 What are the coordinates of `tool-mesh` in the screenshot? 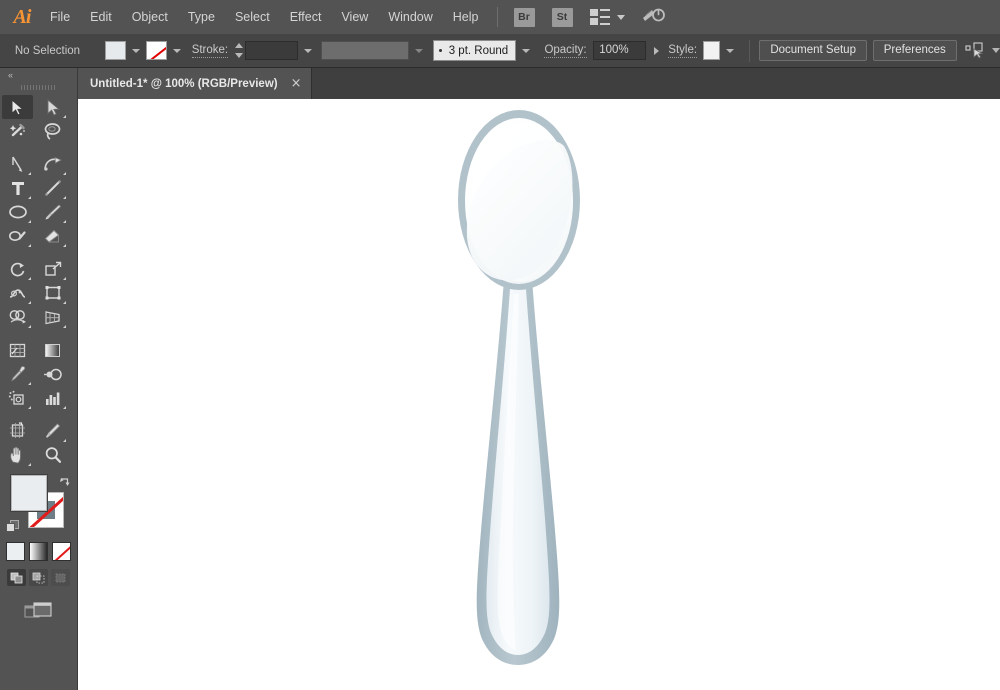 It's located at (17, 350).